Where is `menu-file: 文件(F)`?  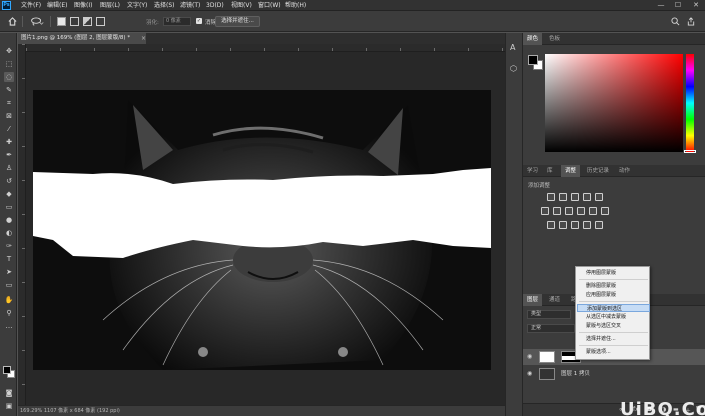
menu-file: 文件(F) is located at coordinates (31, 5).